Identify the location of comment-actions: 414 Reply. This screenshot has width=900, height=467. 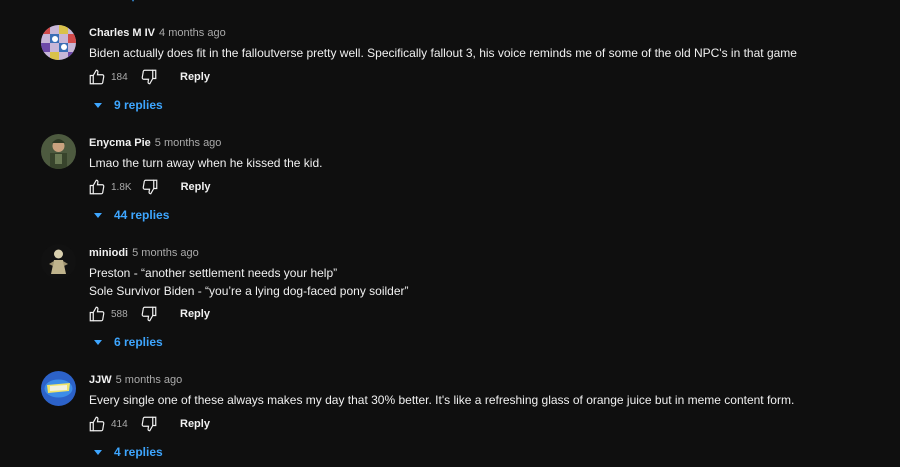
(149, 424).